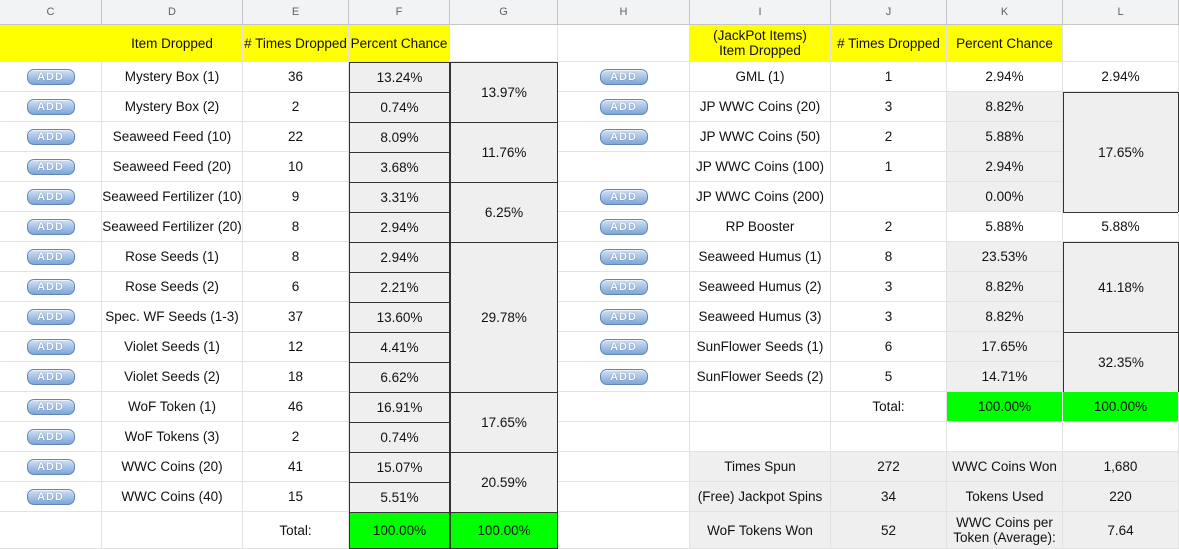  What do you see at coordinates (504, 12) in the screenshot?
I see `column-header-g: G` at bounding box center [504, 12].